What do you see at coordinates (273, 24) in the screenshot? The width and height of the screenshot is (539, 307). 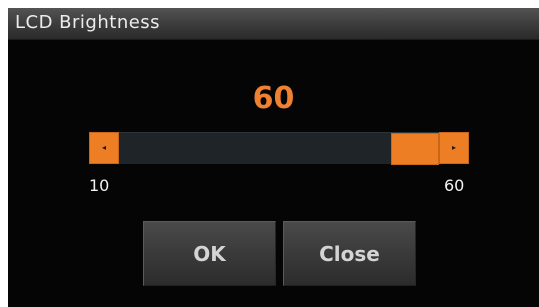 I see `title-bar: LCD Brightness` at bounding box center [273, 24].